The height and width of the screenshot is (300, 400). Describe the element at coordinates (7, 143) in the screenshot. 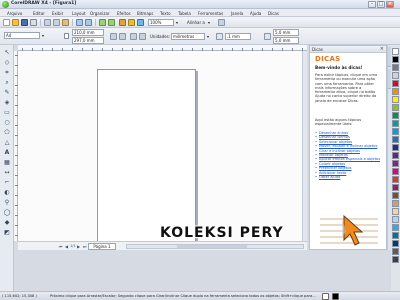

I see `basic-shapes-tool-icon: △` at that location.